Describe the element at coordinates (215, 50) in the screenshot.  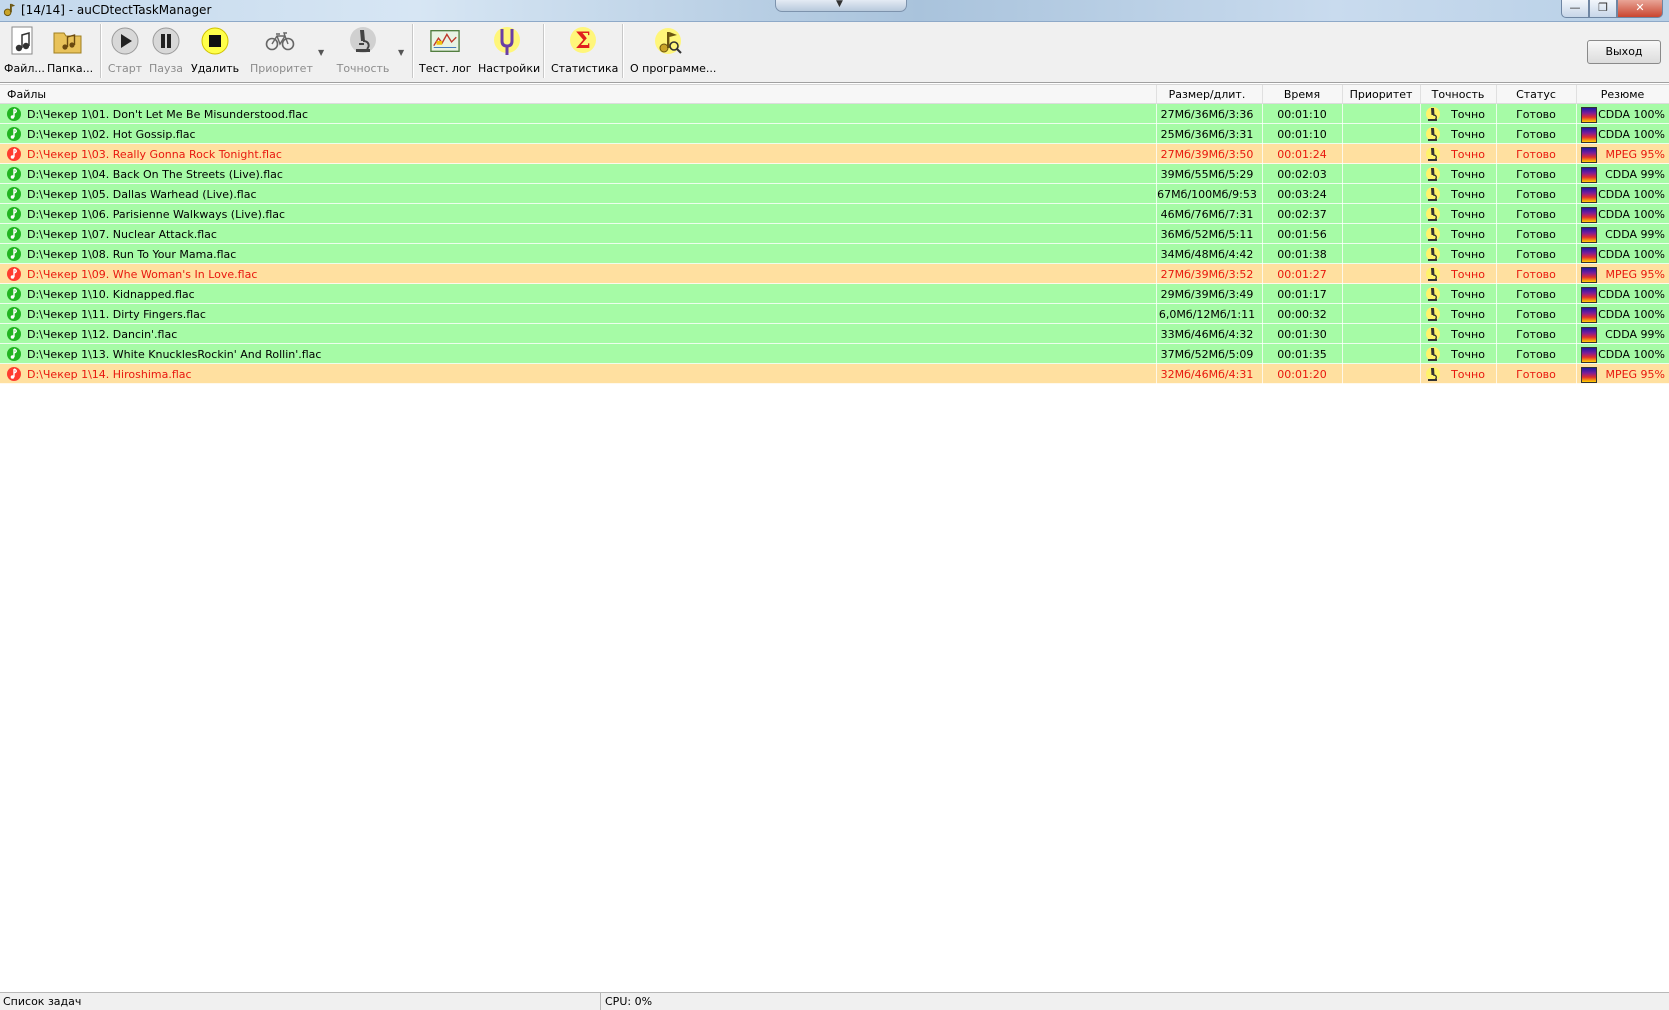
I see `delete-button: Удалить` at that location.